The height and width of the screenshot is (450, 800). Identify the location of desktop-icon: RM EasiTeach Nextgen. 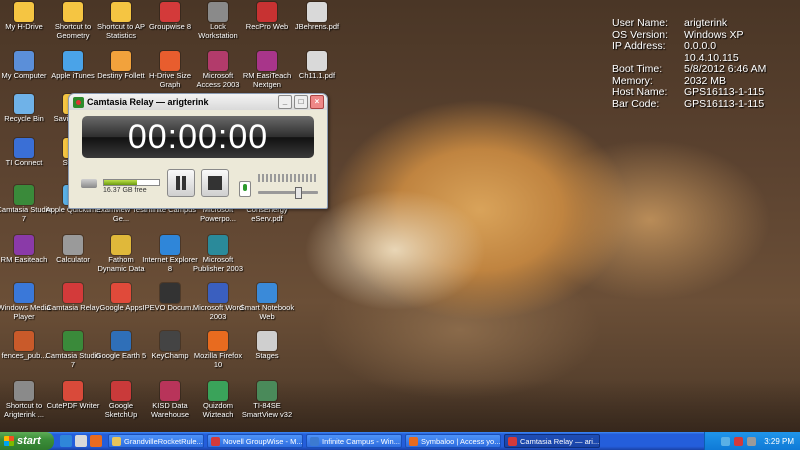
(267, 70).